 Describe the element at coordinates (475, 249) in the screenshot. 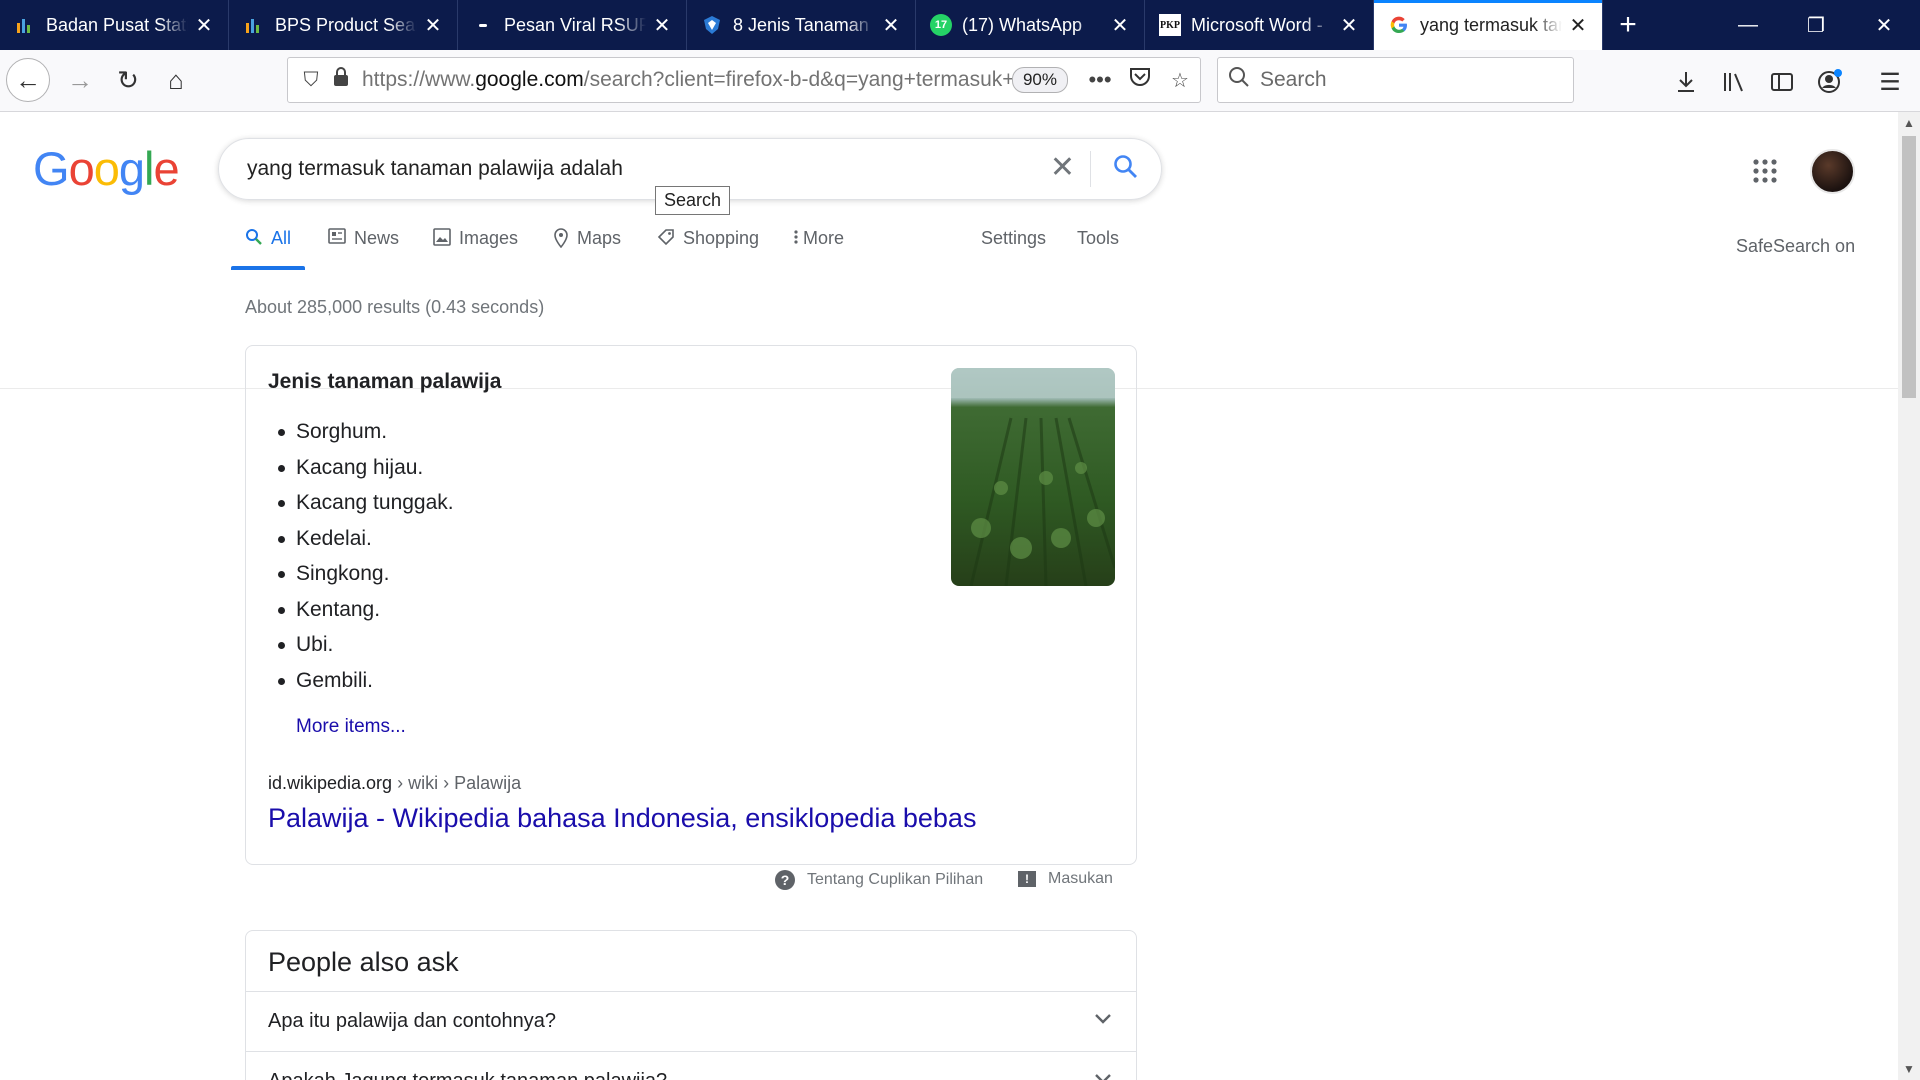

I see `tab-images: Images` at that location.